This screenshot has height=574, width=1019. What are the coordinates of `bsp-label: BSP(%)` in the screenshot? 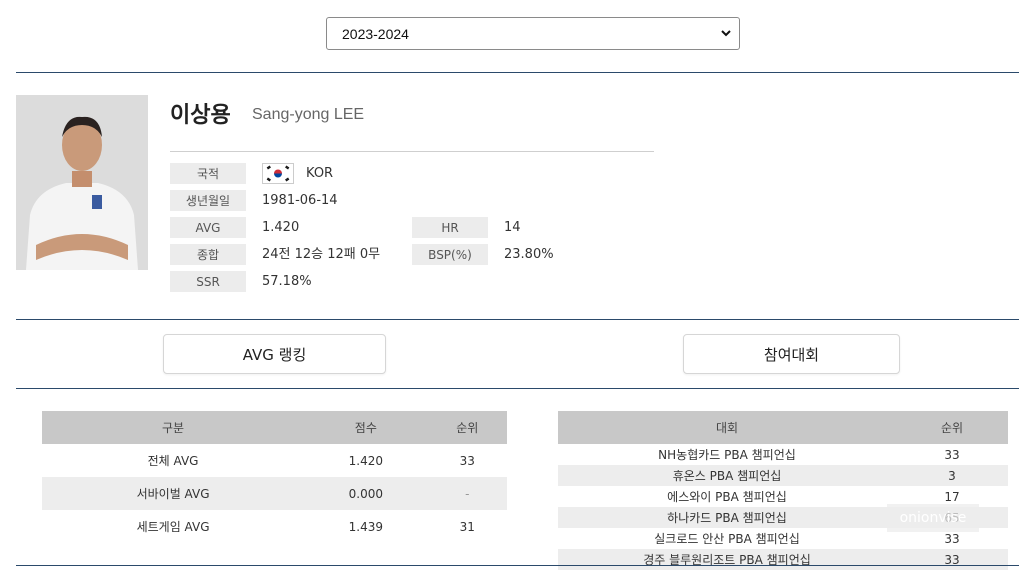 It's located at (450, 254).